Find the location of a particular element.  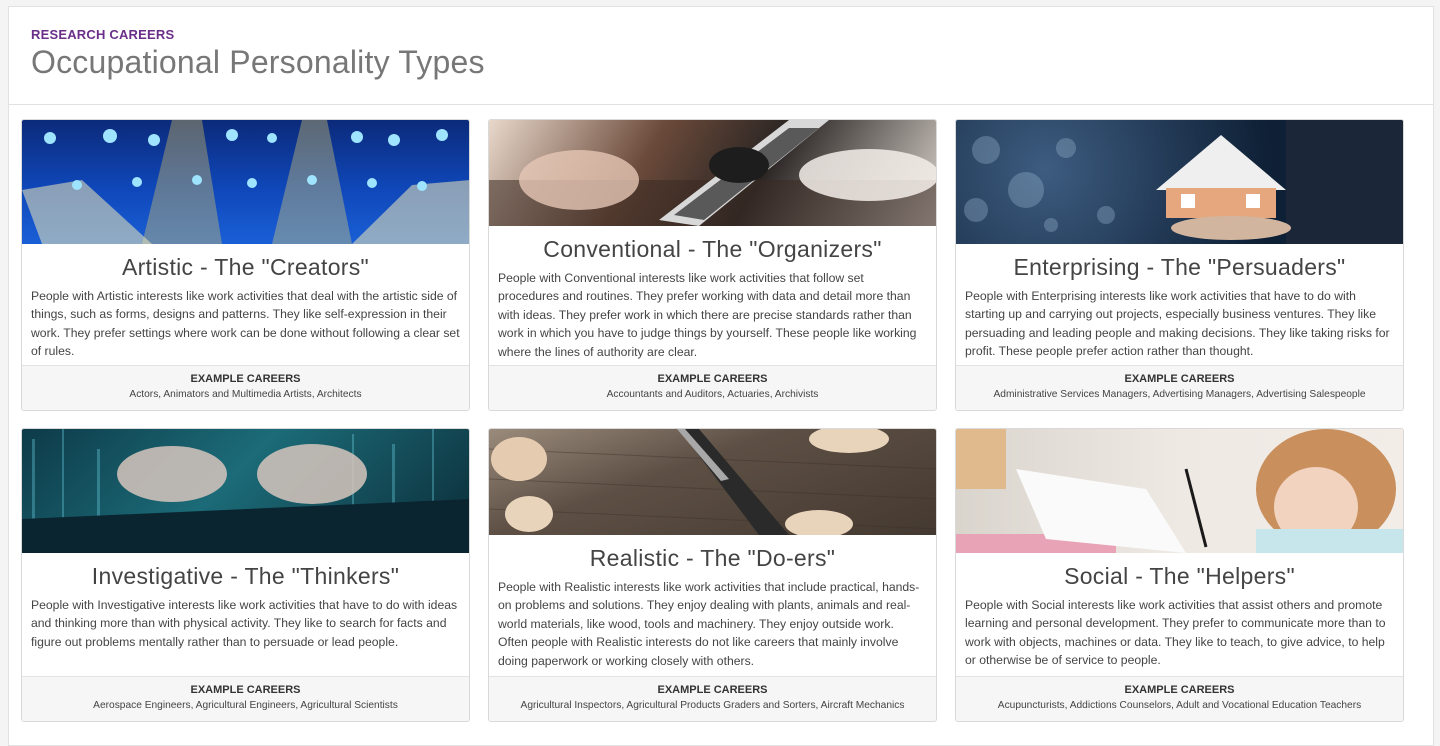

keyboard-data-image is located at coordinates (245, 491).